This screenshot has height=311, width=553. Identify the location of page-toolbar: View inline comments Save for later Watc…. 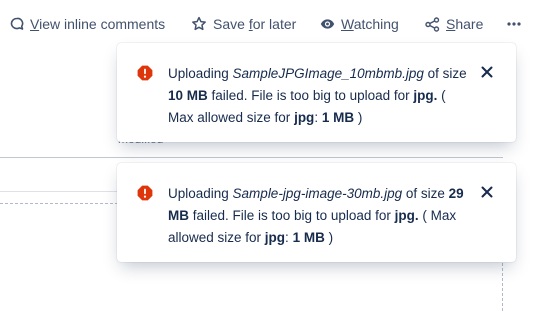
(276, 23).